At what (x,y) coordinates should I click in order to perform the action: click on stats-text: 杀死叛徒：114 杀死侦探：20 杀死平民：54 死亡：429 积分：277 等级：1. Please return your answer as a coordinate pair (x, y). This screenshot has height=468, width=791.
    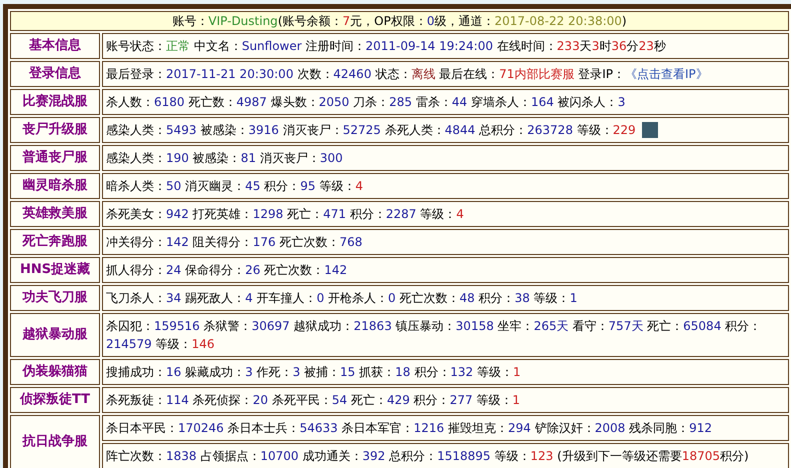
    Looking at the image, I should click on (313, 400).